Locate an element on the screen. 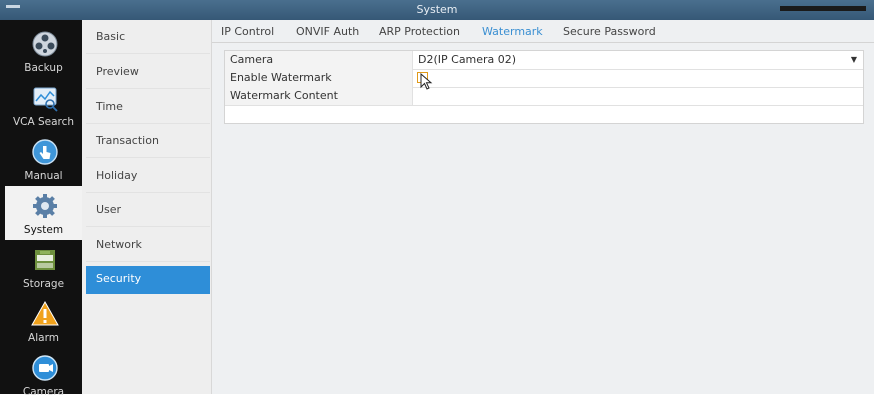  module-manual: Manual is located at coordinates (43, 159).